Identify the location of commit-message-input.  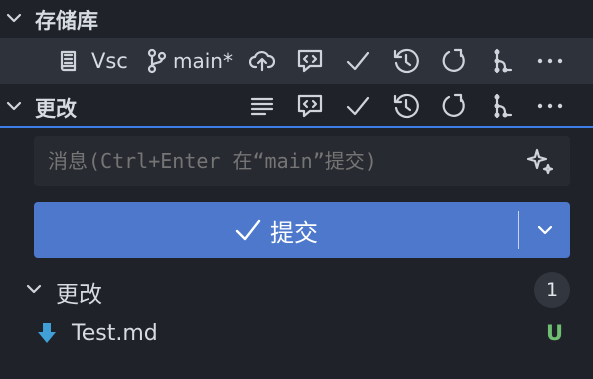
(269, 161).